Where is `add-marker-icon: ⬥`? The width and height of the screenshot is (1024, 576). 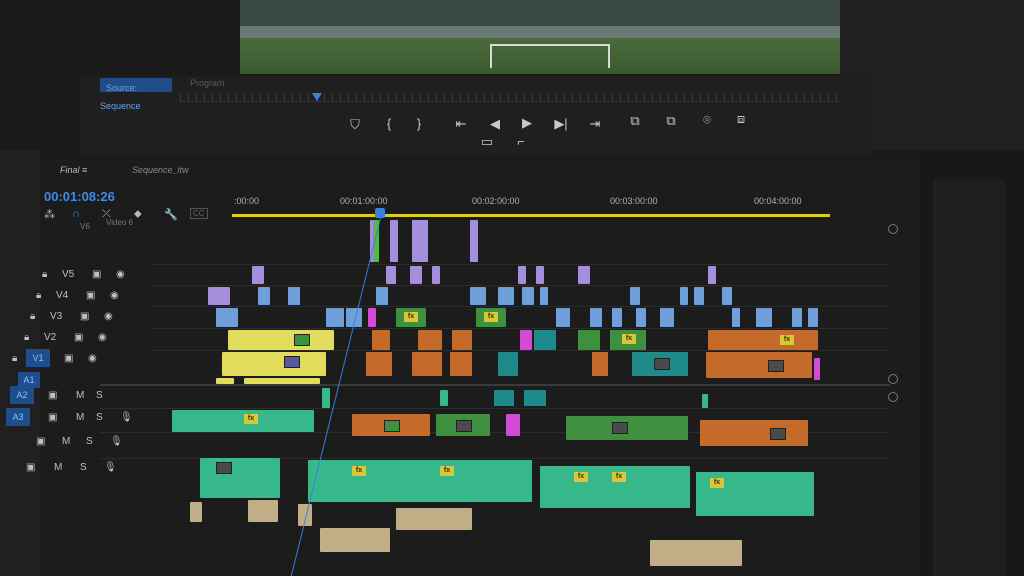
add-marker-icon: ⬥ is located at coordinates (138, 214).